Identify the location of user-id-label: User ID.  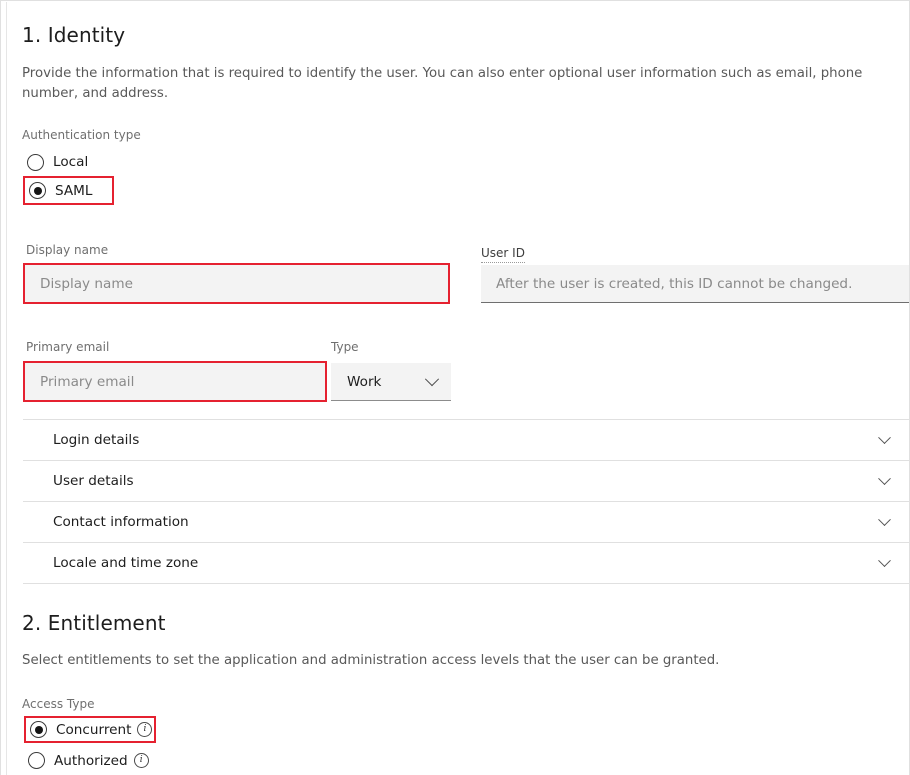
(503, 254).